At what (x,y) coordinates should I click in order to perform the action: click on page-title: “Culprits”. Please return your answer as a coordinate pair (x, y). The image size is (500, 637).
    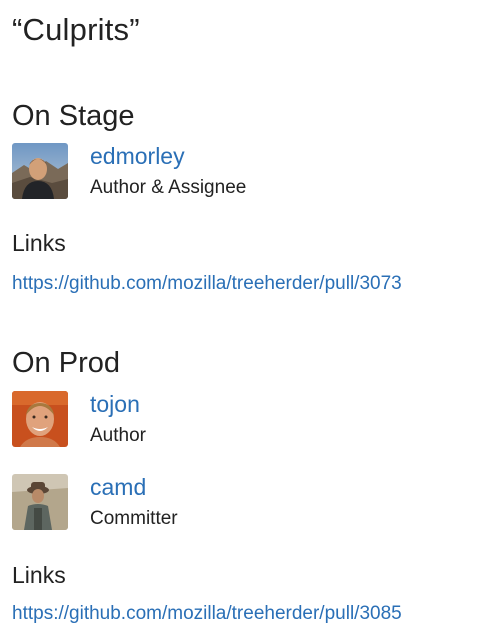
    Looking at the image, I should click on (76, 29).